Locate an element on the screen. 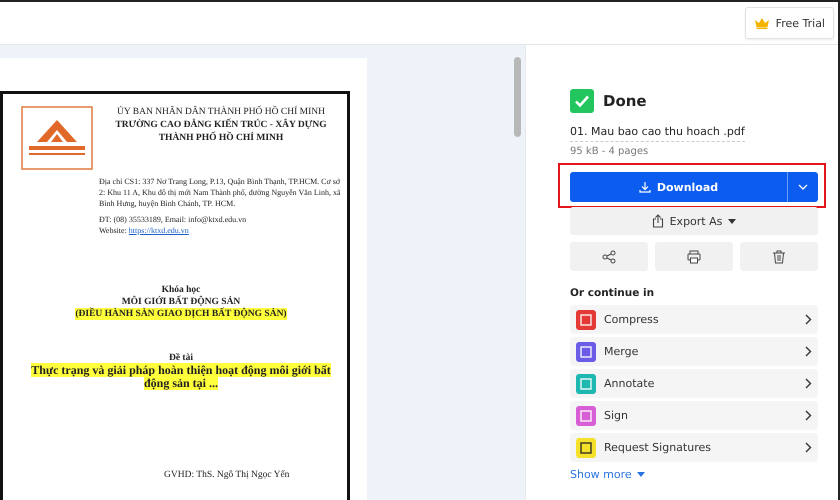 The height and width of the screenshot is (500, 840). chevron-down-icon is located at coordinates (803, 187).